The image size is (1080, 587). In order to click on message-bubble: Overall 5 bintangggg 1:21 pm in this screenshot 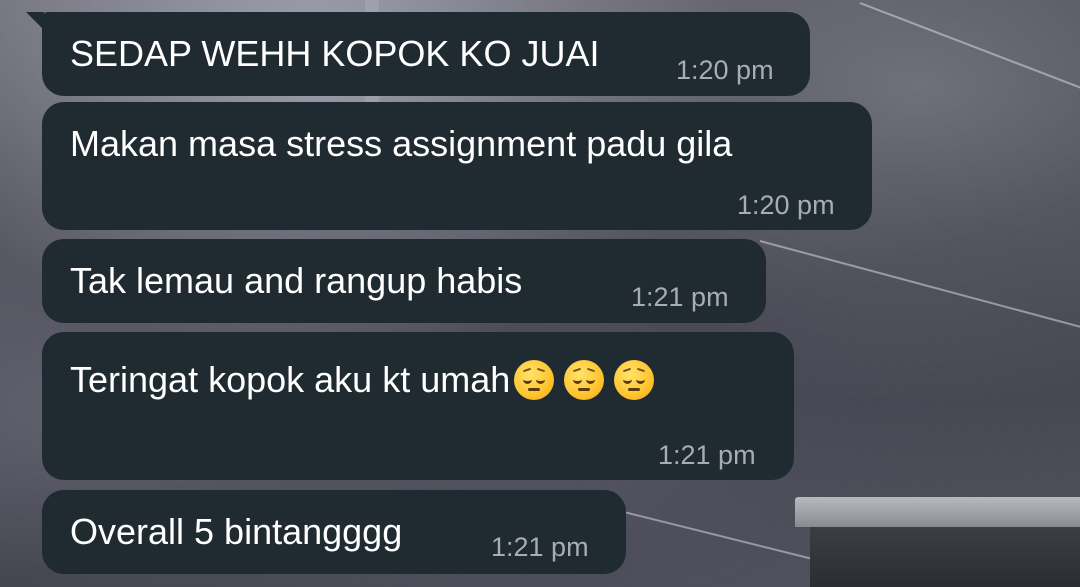, I will do `click(334, 532)`.